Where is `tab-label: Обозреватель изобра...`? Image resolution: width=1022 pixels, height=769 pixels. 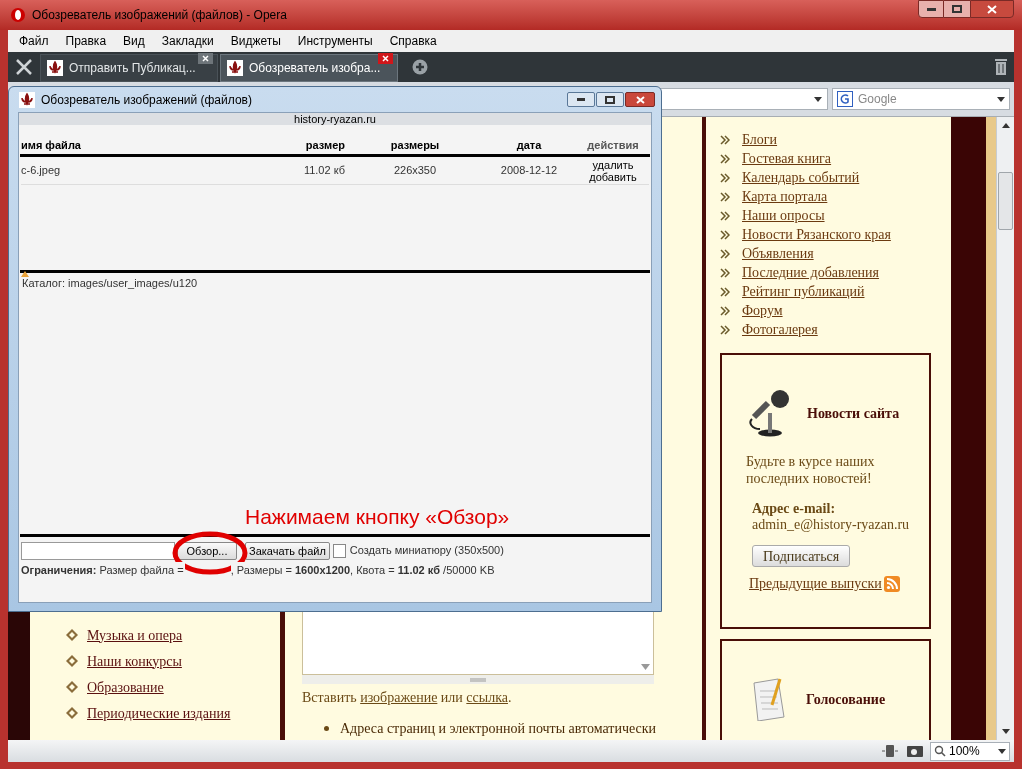 tab-label: Обозреватель изобра... is located at coordinates (315, 68).